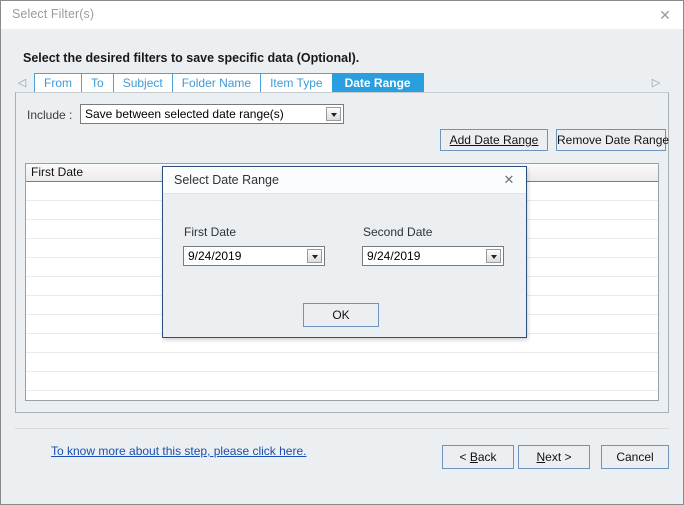  What do you see at coordinates (142, 83) in the screenshot?
I see `tab-subject: Subject` at bounding box center [142, 83].